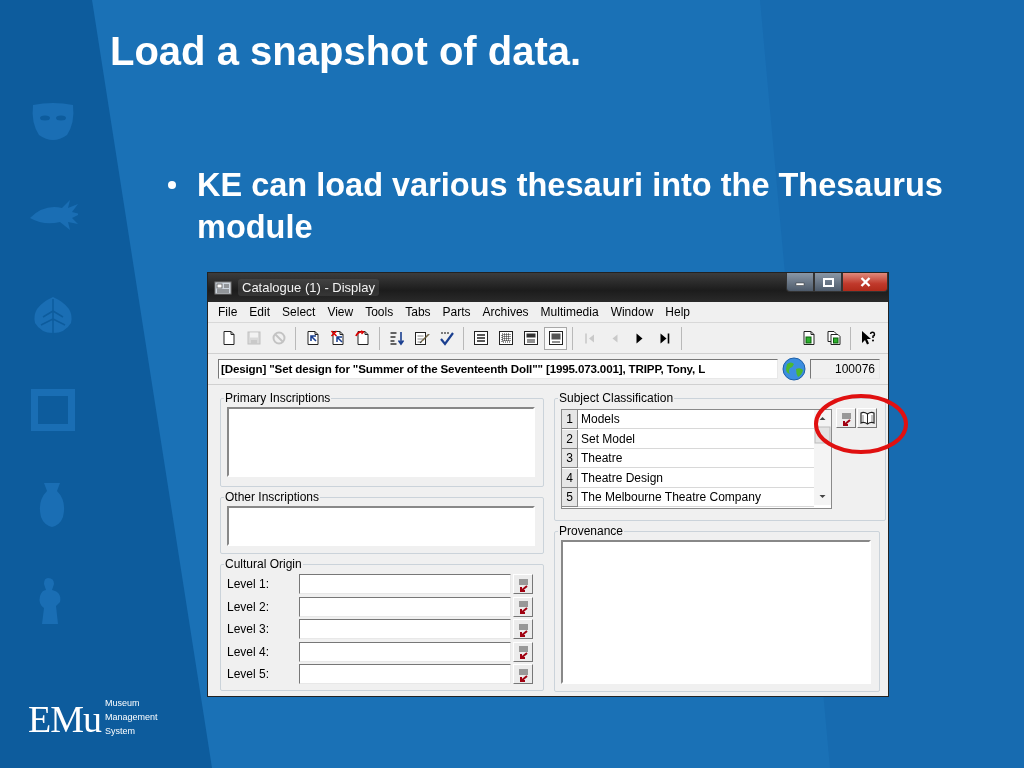 The height and width of the screenshot is (768, 1024). What do you see at coordinates (530, 338) in the screenshot?
I see `form-view-icon` at bounding box center [530, 338].